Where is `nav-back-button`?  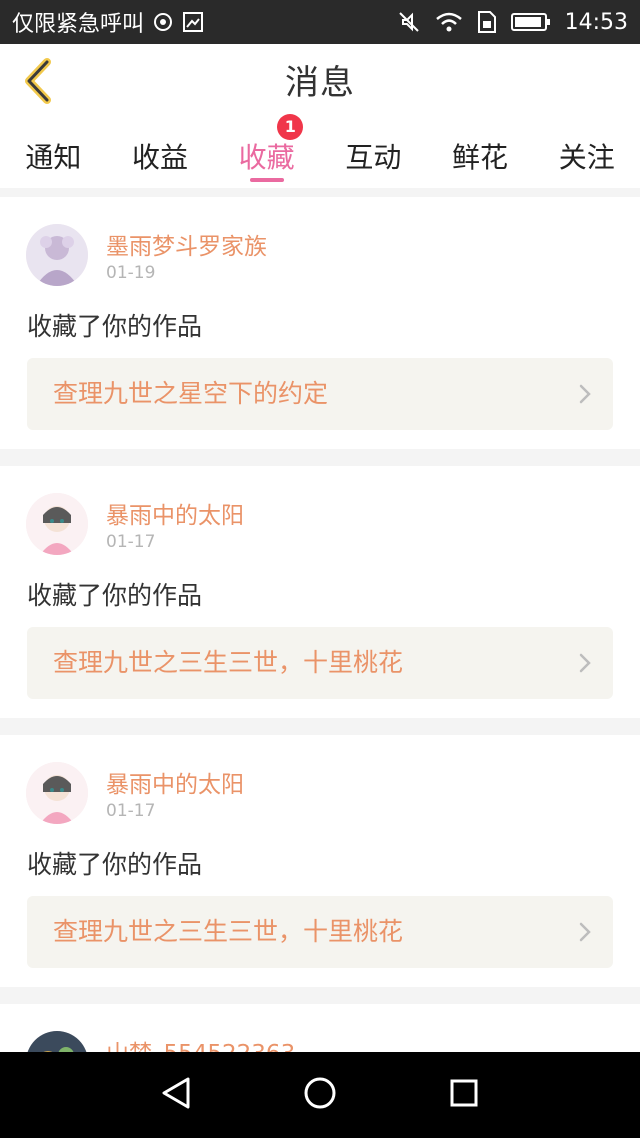
nav-back-button is located at coordinates (176, 1095).